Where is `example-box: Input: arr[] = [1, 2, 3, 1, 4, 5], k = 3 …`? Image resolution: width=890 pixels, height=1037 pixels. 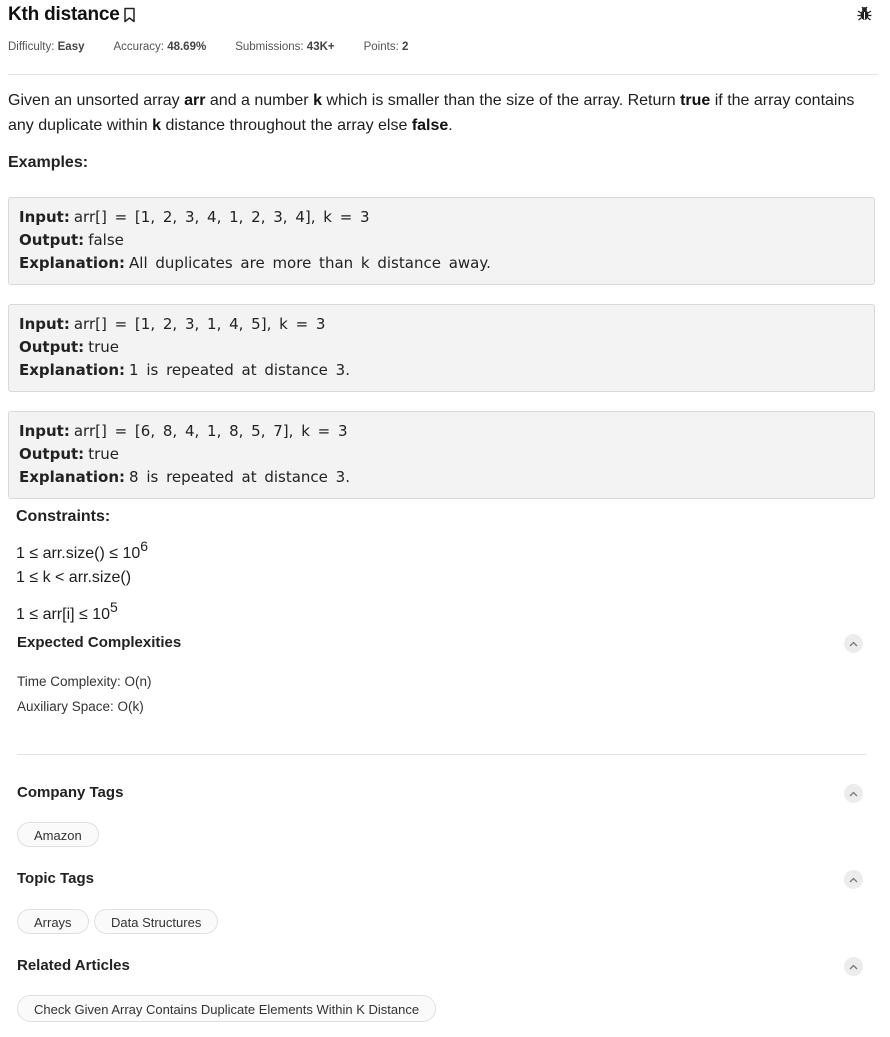 example-box: Input: arr[] = [1, 2, 3, 1, 4, 5], k = 3 … is located at coordinates (441, 348).